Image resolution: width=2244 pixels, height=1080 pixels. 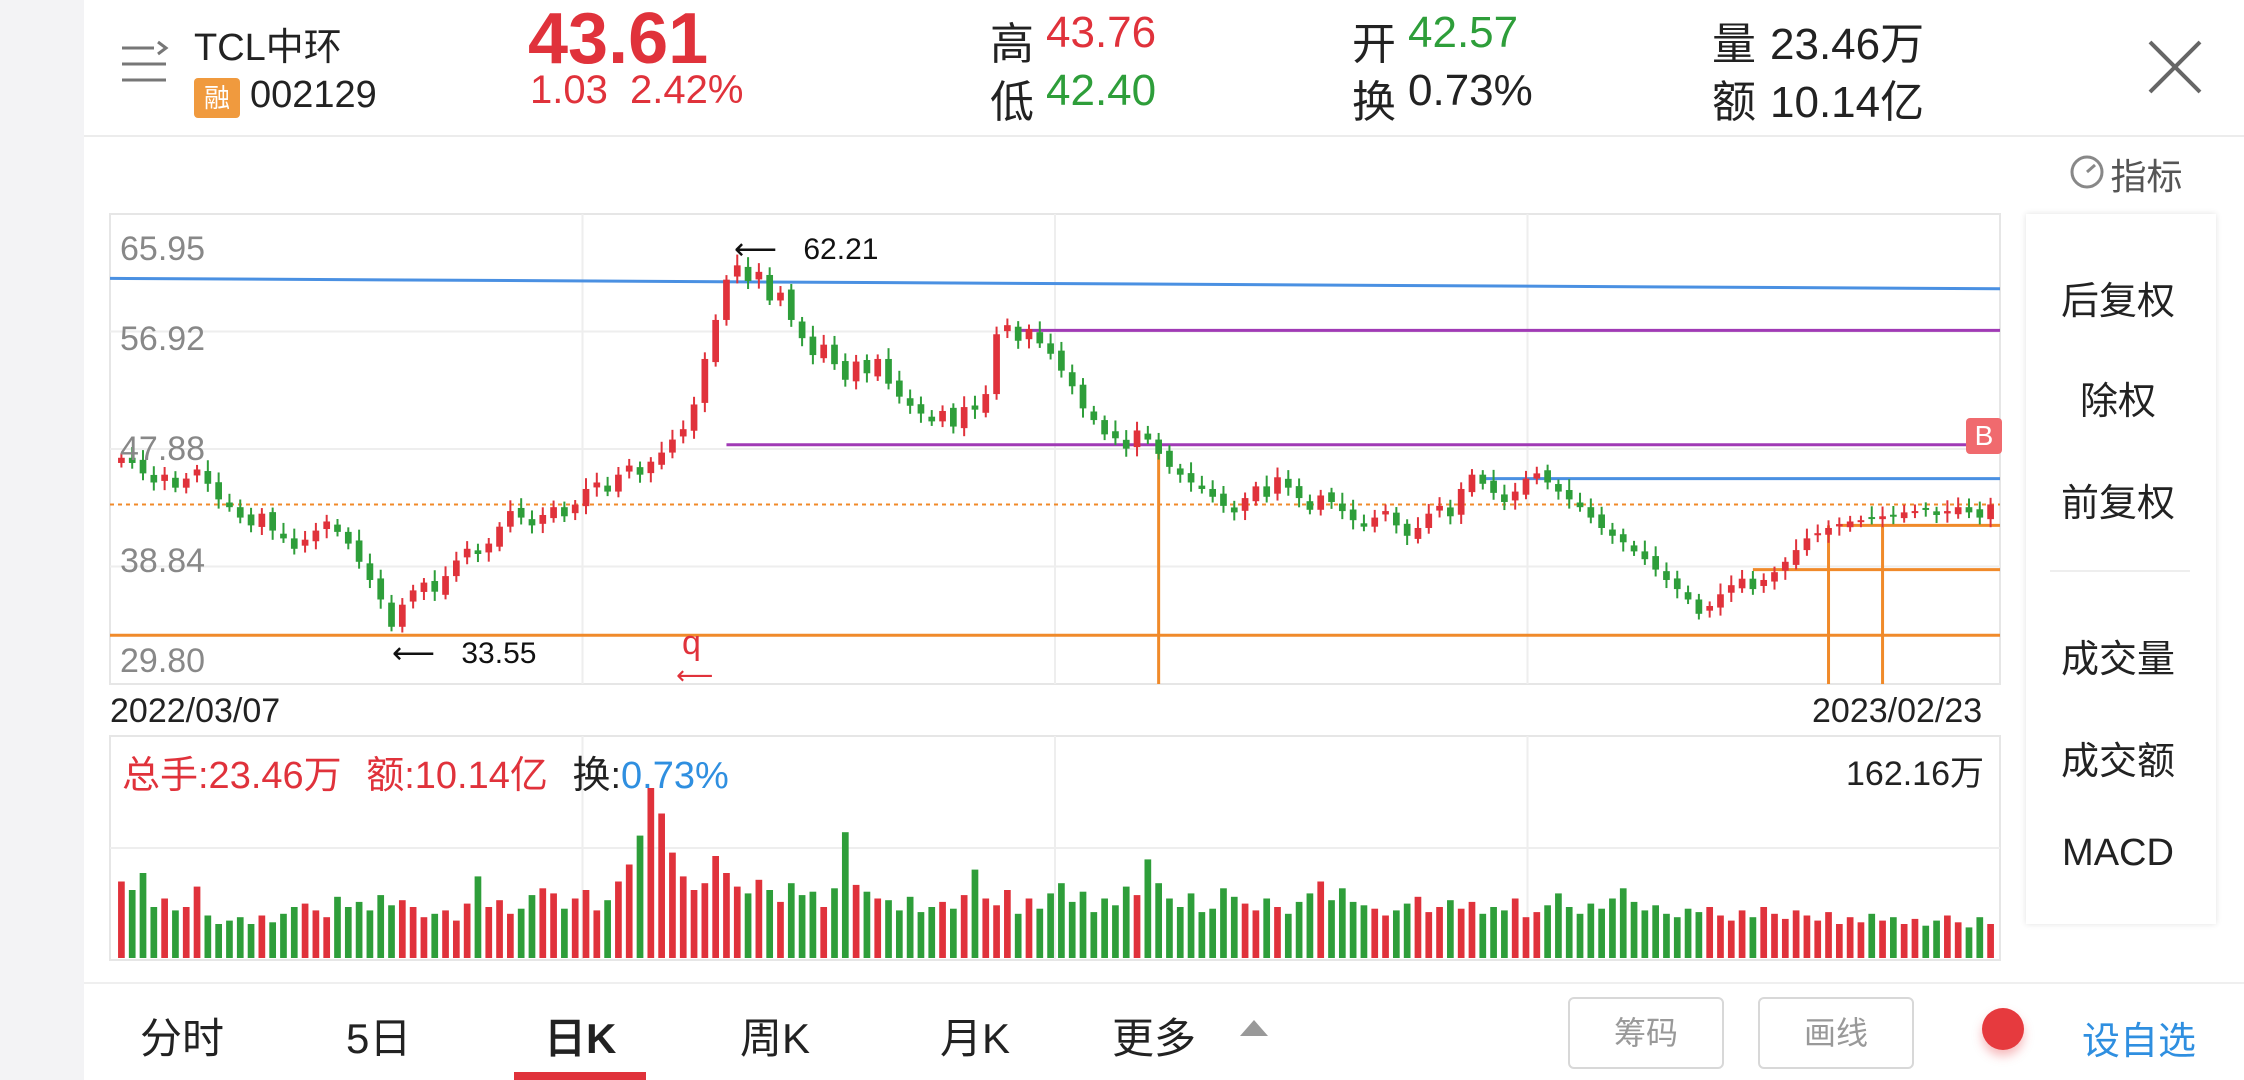 What do you see at coordinates (975, 1035) in the screenshot?
I see `tab-monthly-k: 月K` at bounding box center [975, 1035].